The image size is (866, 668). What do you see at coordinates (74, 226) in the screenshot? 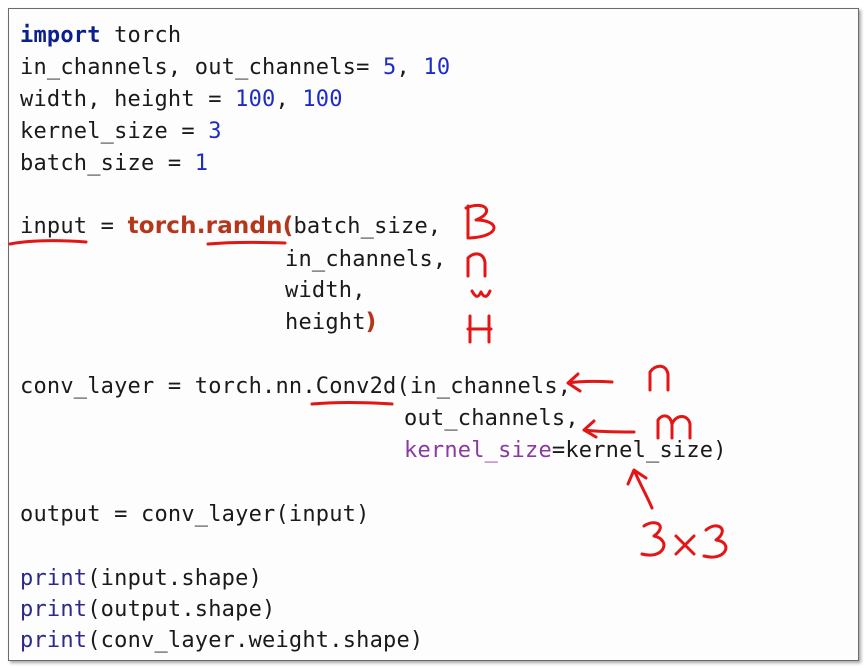
I see `input-assign: input =` at bounding box center [74, 226].